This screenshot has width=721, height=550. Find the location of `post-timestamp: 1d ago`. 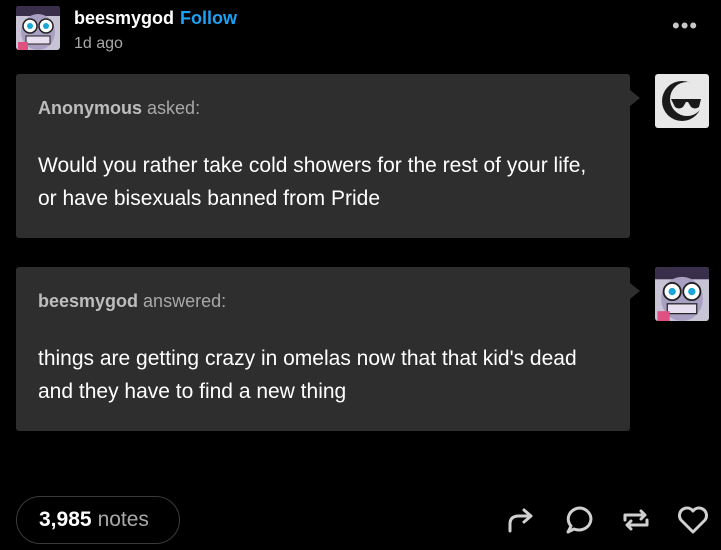

post-timestamp: 1d ago is located at coordinates (98, 44).